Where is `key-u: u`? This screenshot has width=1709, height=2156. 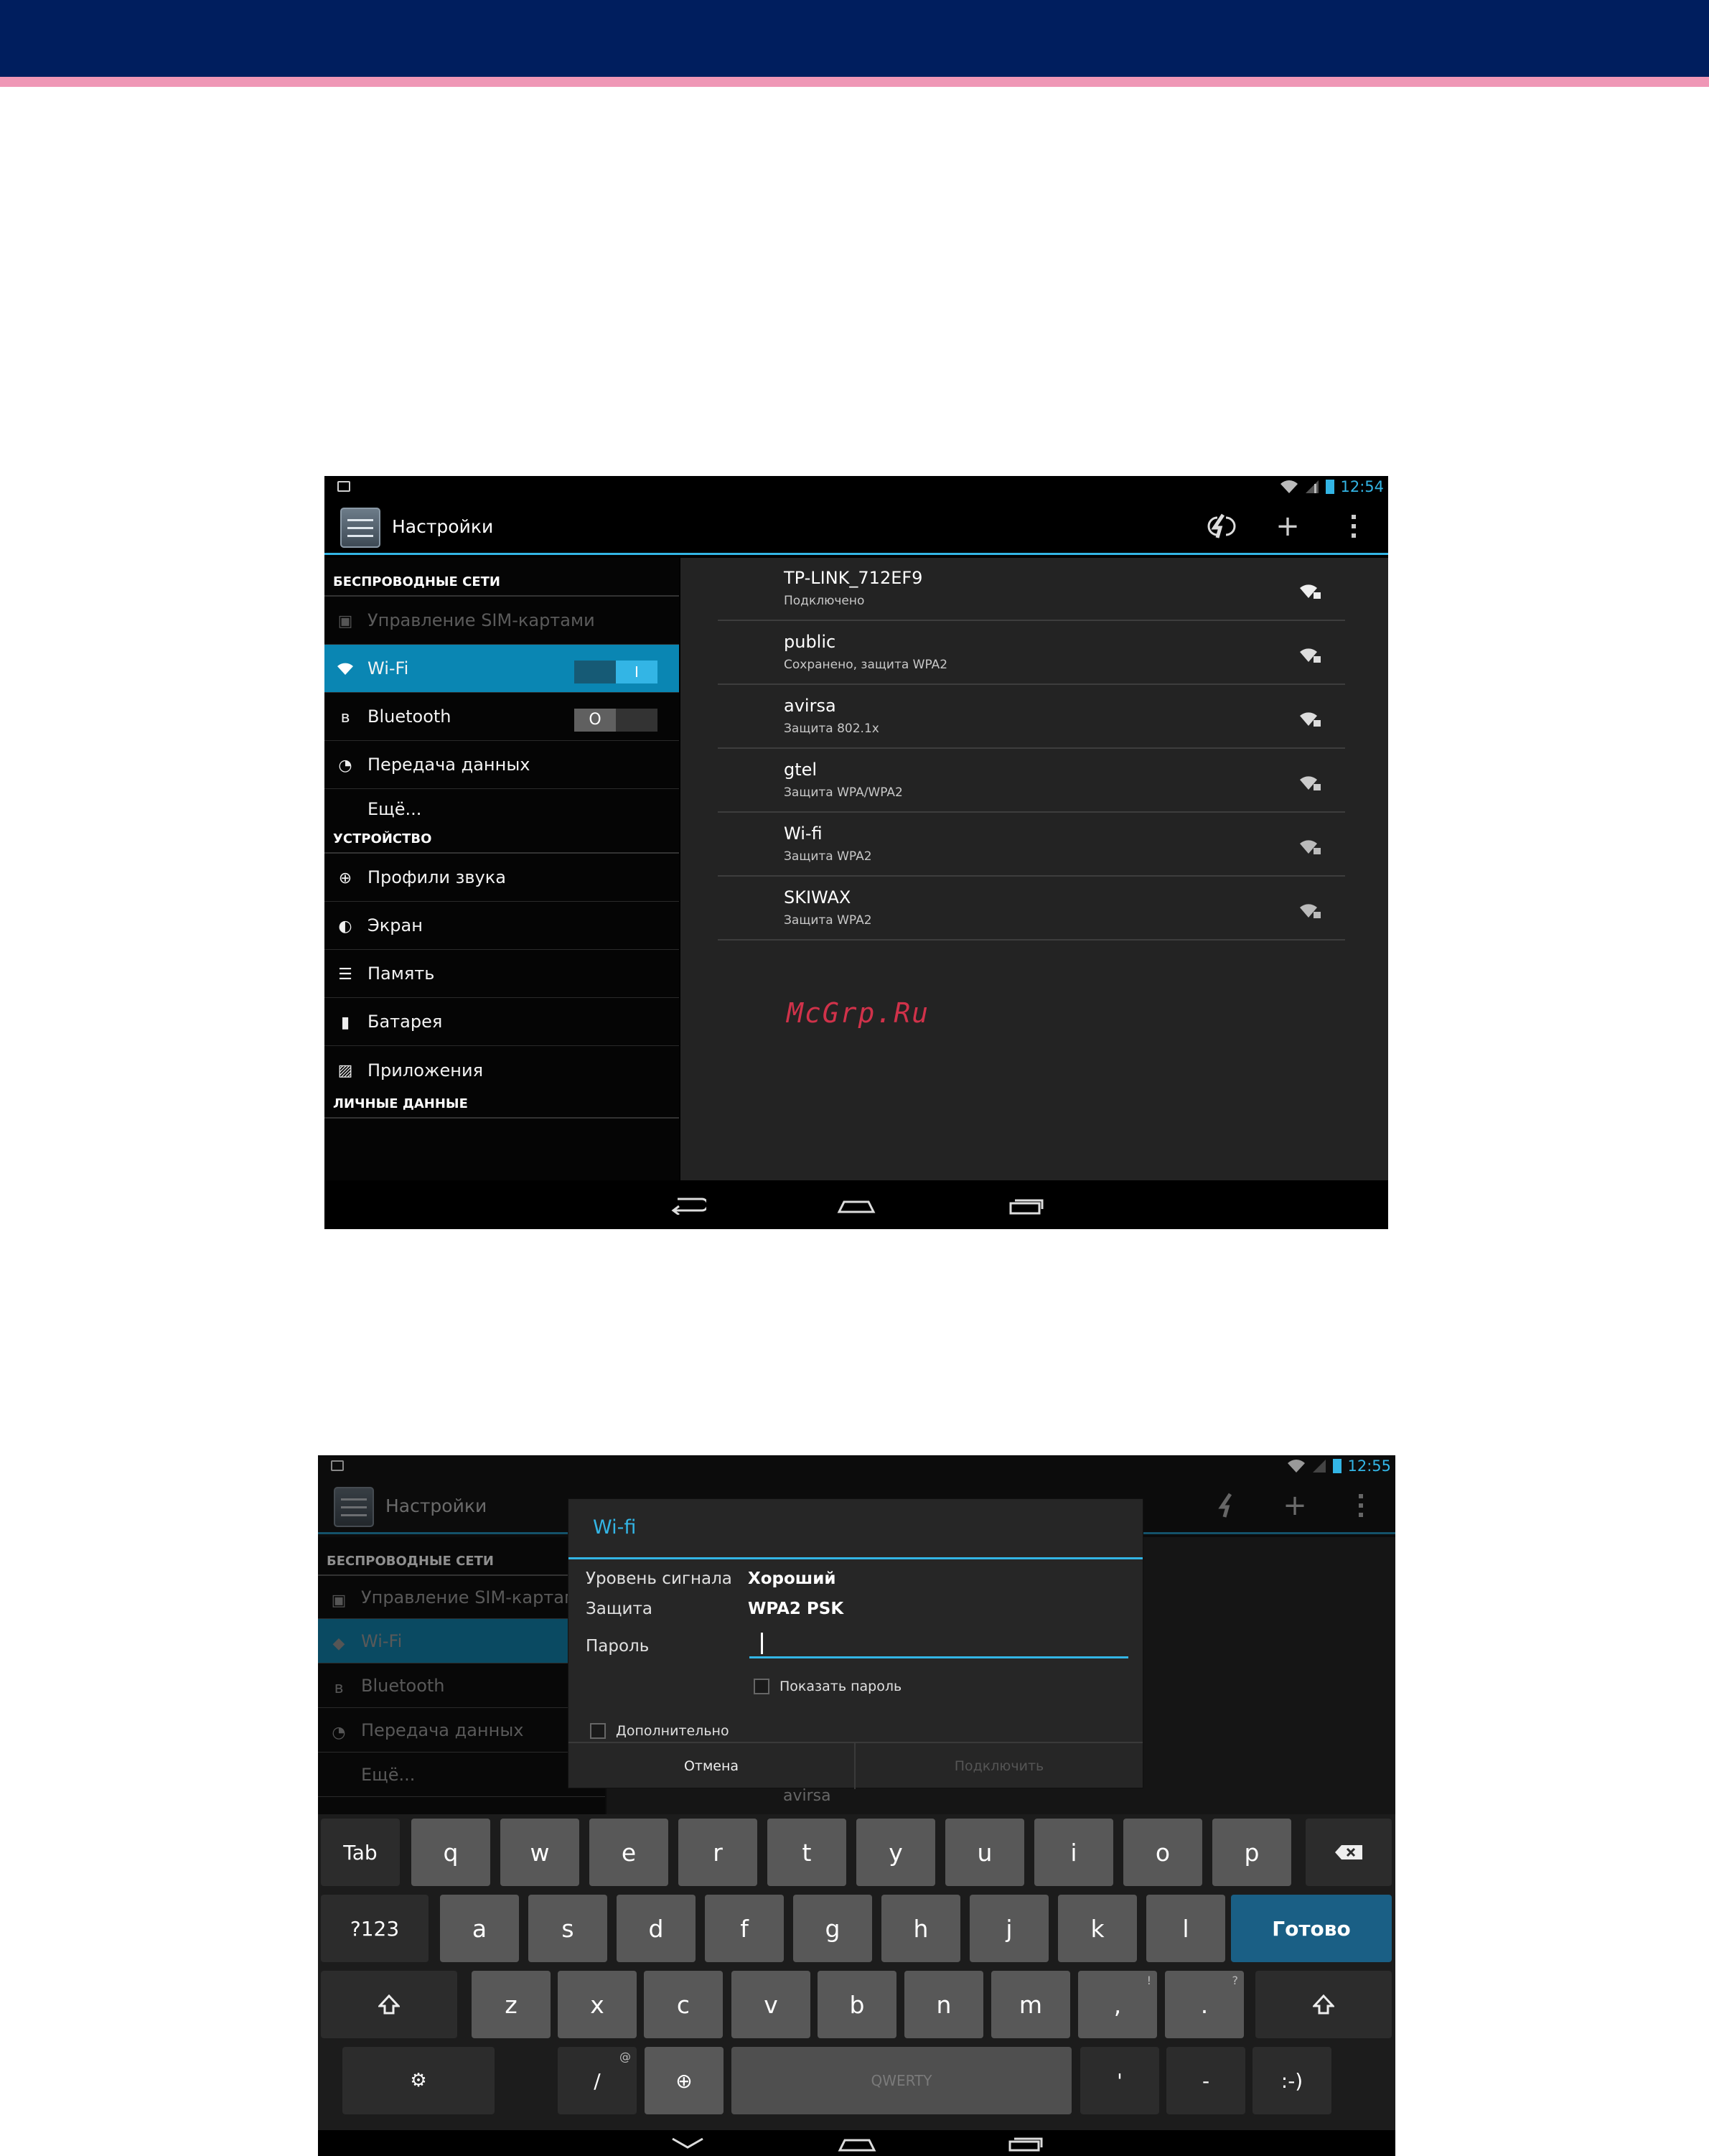
key-u: u is located at coordinates (985, 1852).